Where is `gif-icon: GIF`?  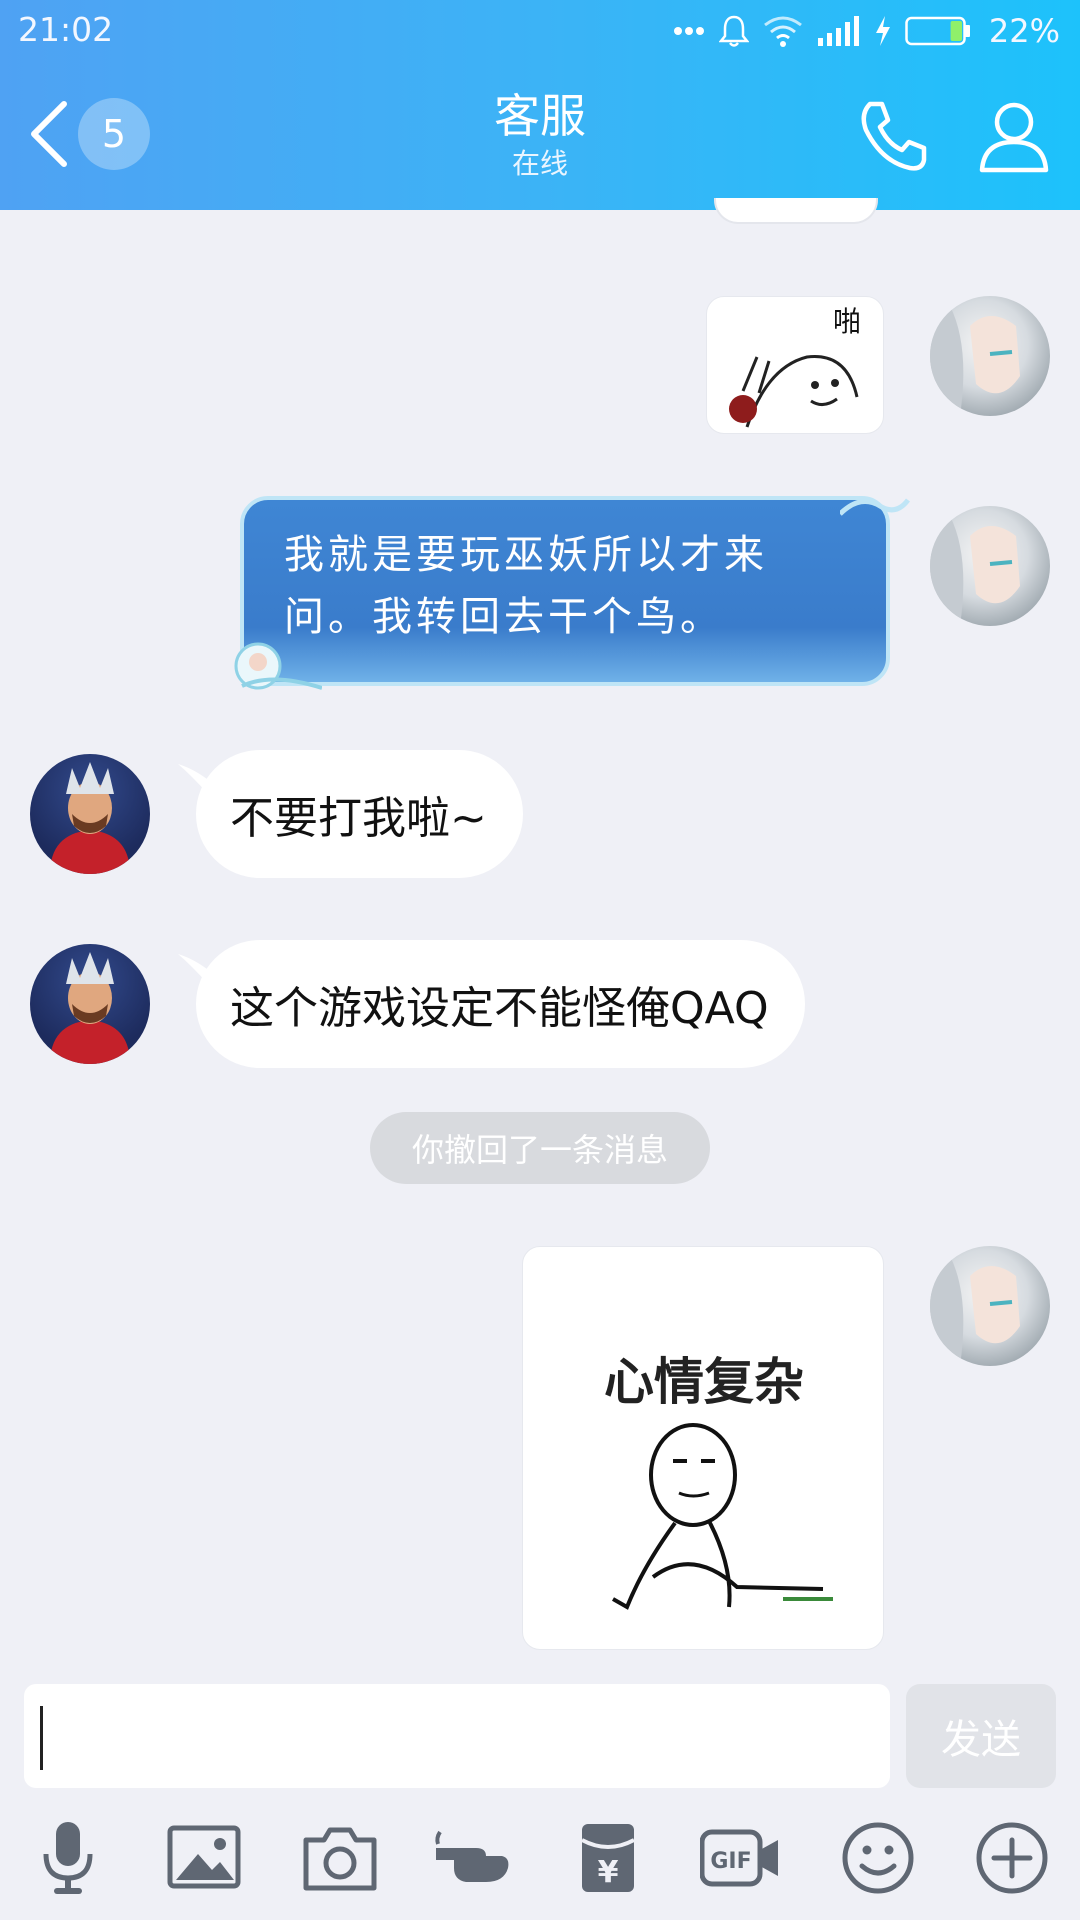 gif-icon: GIF is located at coordinates (740, 1858).